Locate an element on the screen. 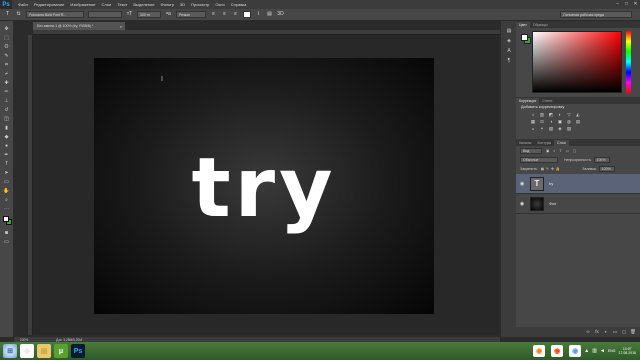 Image resolution: width=640 pixels, height=360 pixels. tray-browser-icon: ◉ is located at coordinates (557, 351).